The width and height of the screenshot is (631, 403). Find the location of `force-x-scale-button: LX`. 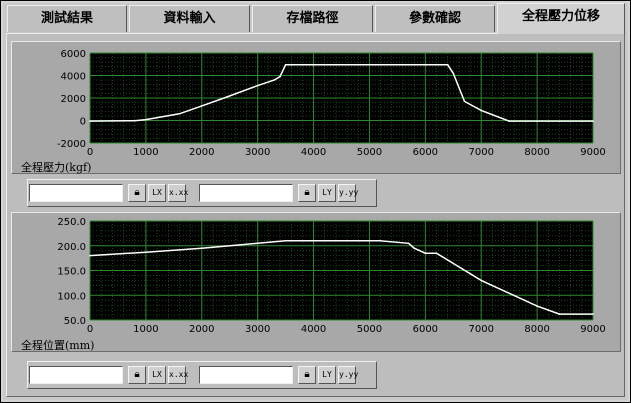

force-x-scale-button: LX is located at coordinates (157, 193).